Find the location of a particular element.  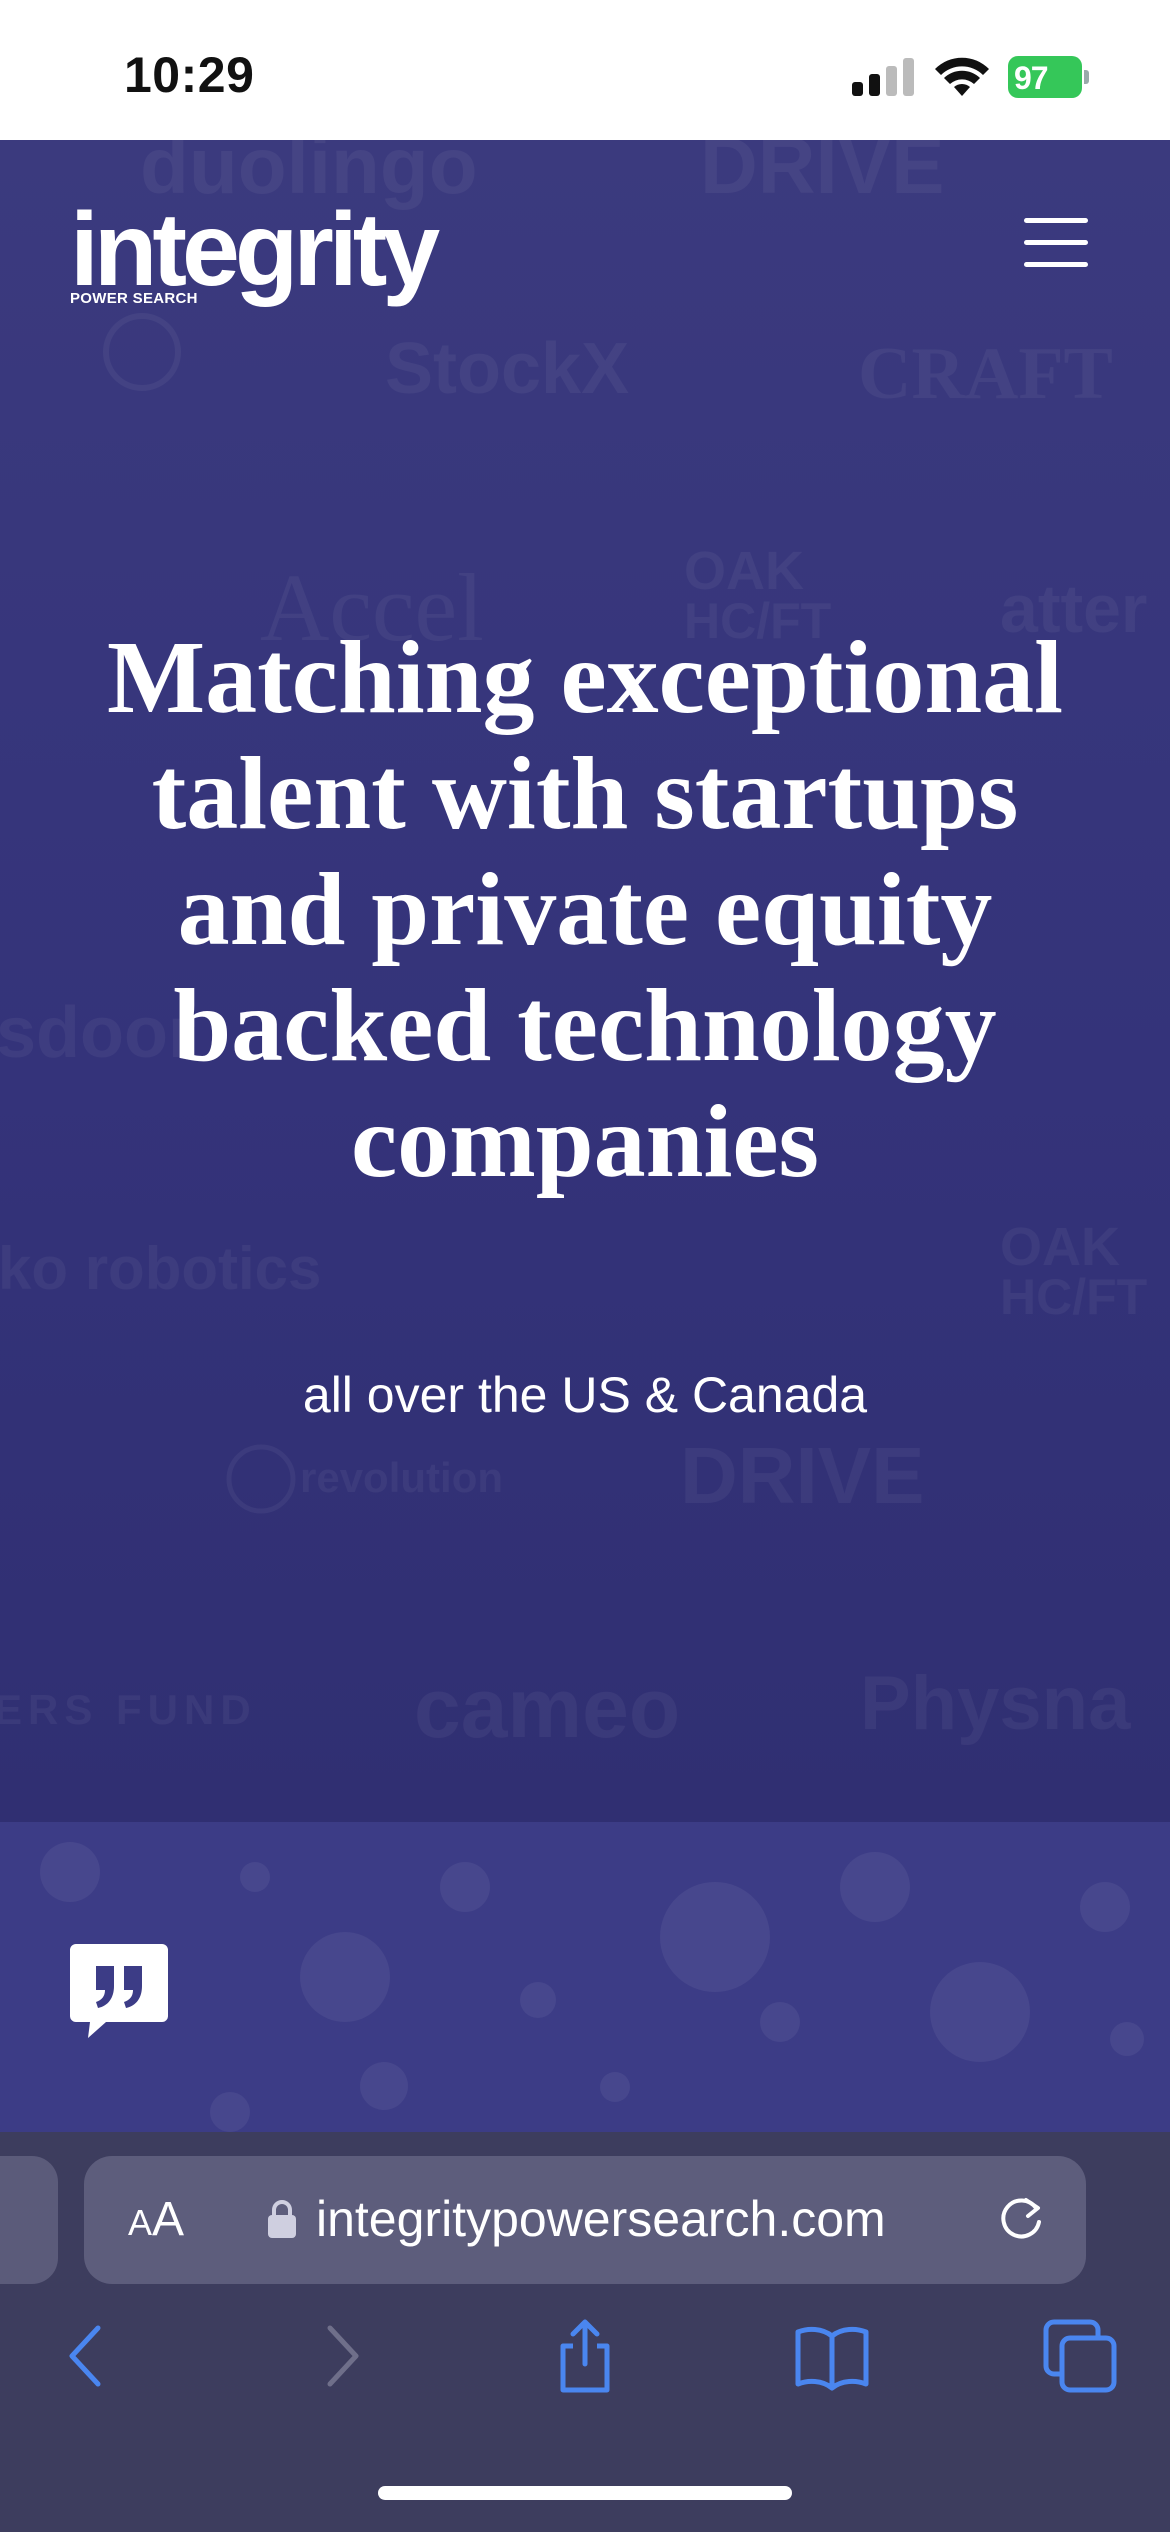

url-text: integritypowersearch.com is located at coordinates (601, 2219).